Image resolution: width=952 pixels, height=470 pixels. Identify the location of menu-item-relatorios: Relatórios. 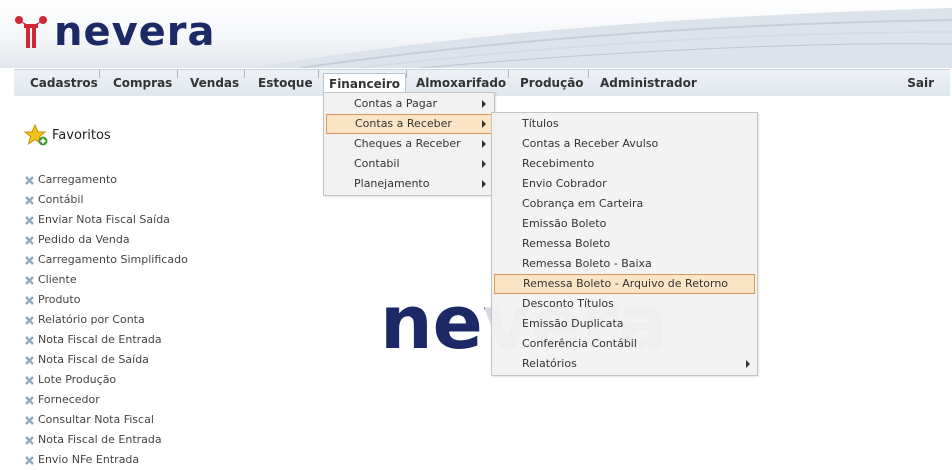
(624, 364).